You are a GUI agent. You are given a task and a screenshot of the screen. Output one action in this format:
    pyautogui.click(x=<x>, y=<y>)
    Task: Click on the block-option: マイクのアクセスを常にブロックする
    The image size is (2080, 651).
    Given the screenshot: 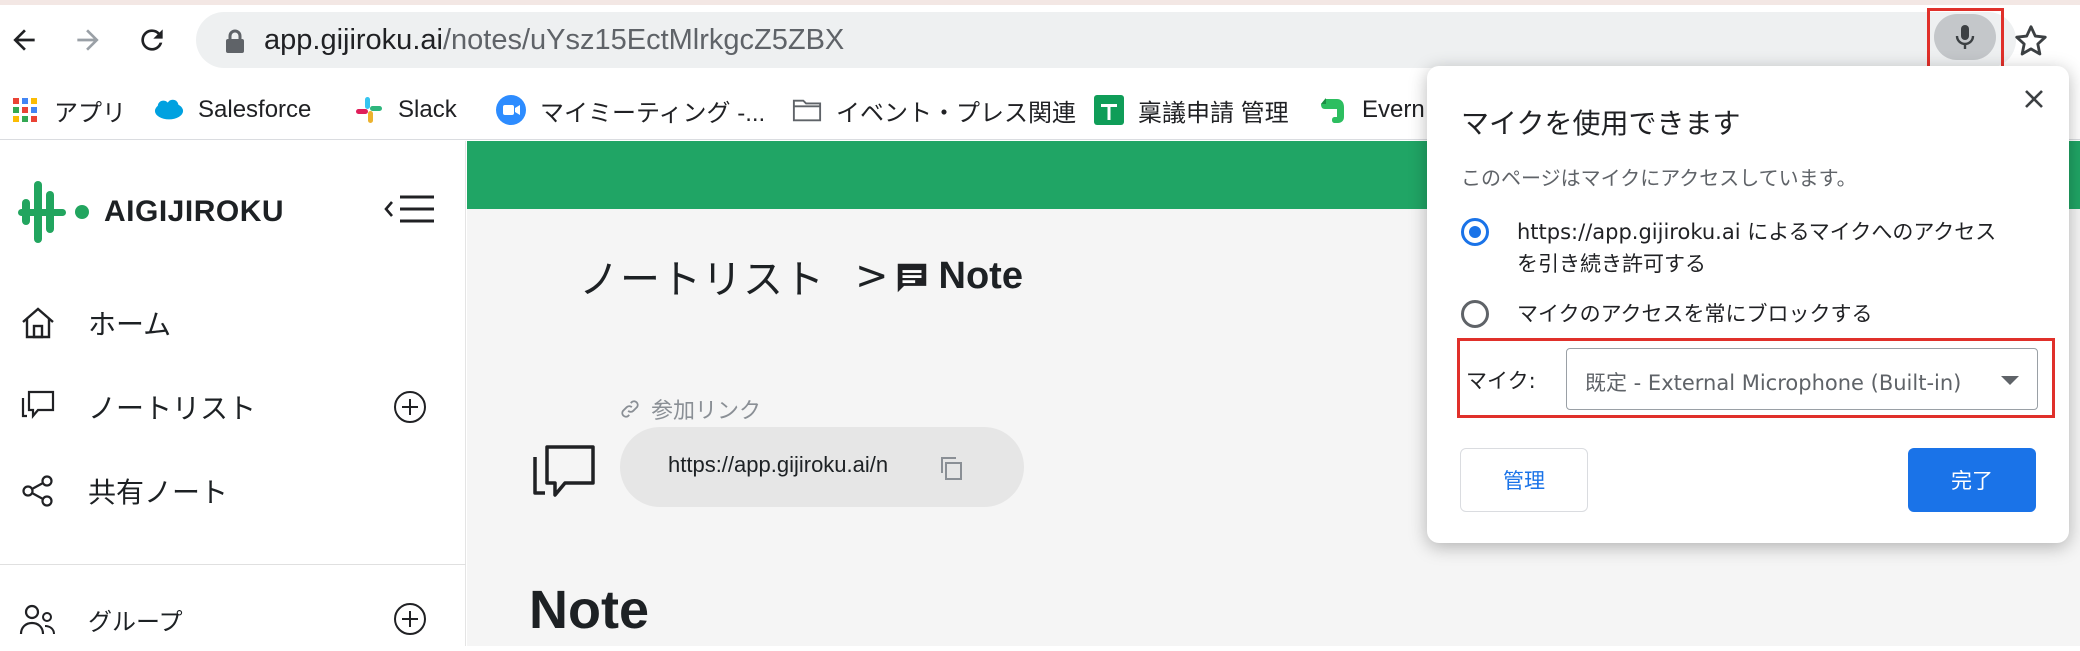 What is the action you would take?
    pyautogui.click(x=1667, y=314)
    